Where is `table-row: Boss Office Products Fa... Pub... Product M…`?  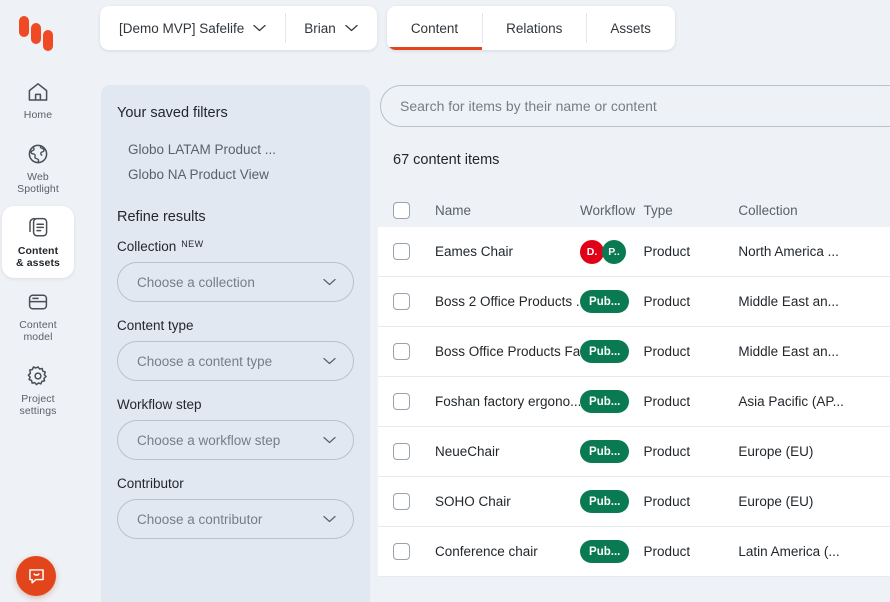
table-row: Boss Office Products Fa... Pub... Product M… is located at coordinates (634, 352).